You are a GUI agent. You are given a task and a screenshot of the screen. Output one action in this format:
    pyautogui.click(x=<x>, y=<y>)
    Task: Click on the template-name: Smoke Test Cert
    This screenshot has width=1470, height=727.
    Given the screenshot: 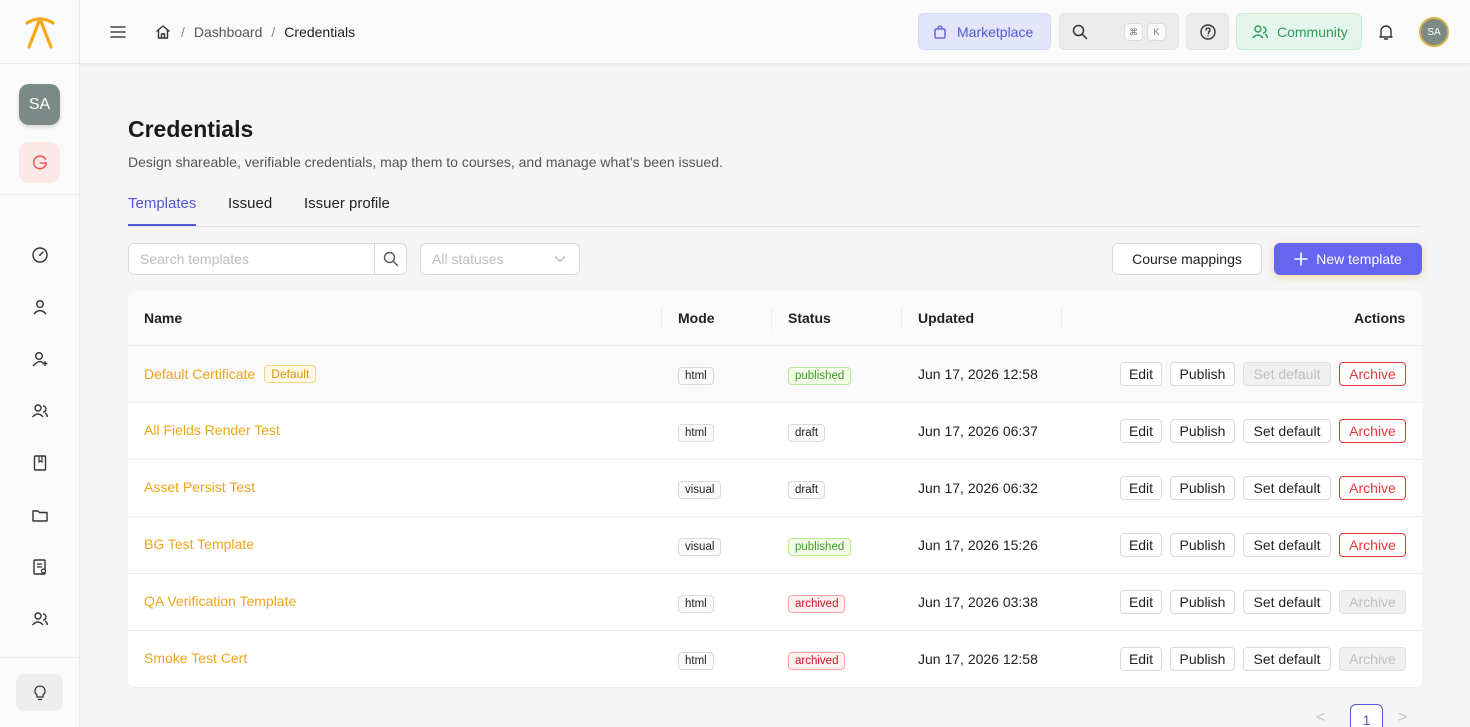 What is the action you would take?
    pyautogui.click(x=196, y=658)
    